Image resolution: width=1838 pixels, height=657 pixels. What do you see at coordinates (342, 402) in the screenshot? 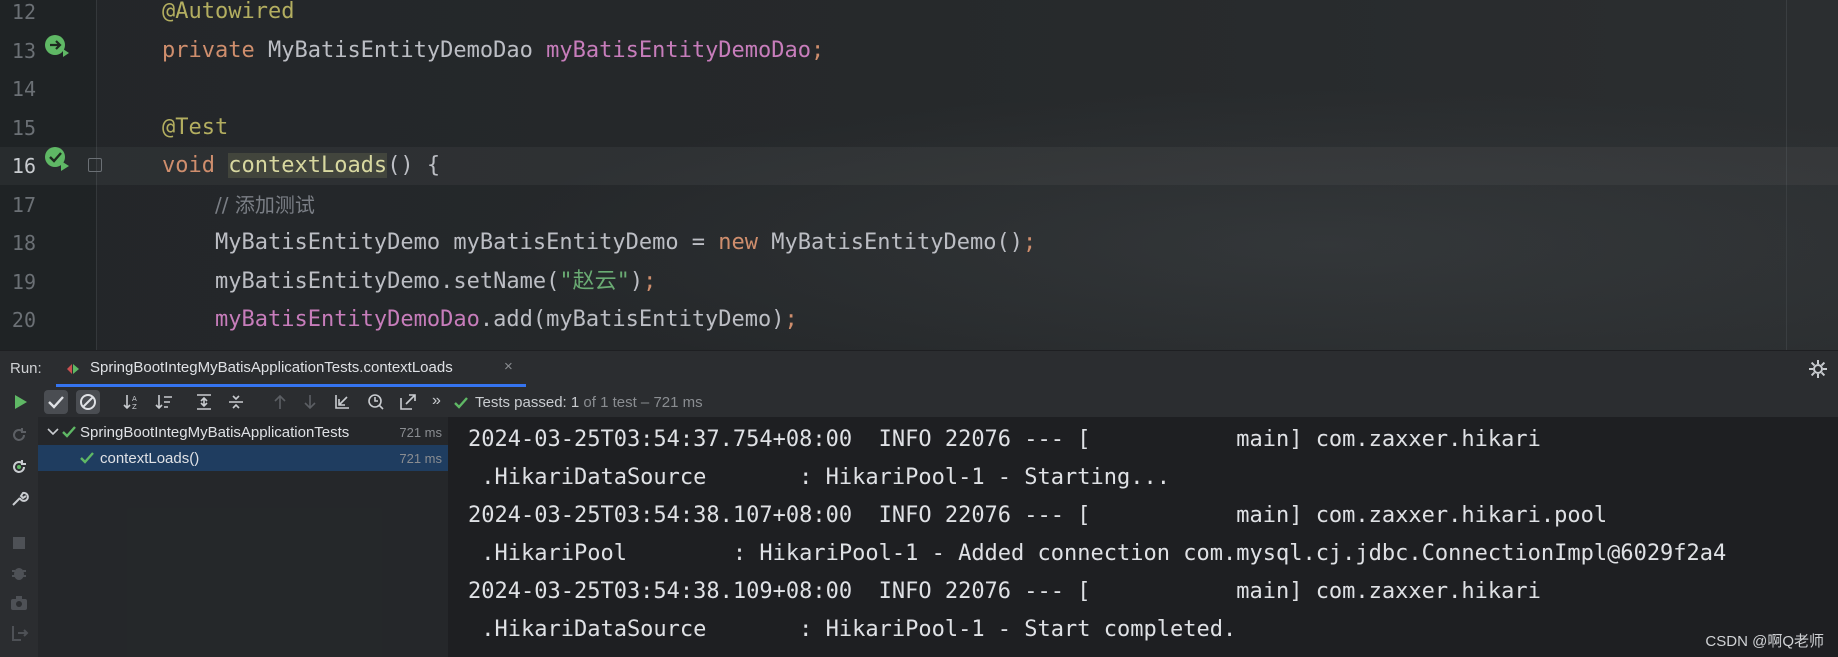
I see `import-tests-icon` at bounding box center [342, 402].